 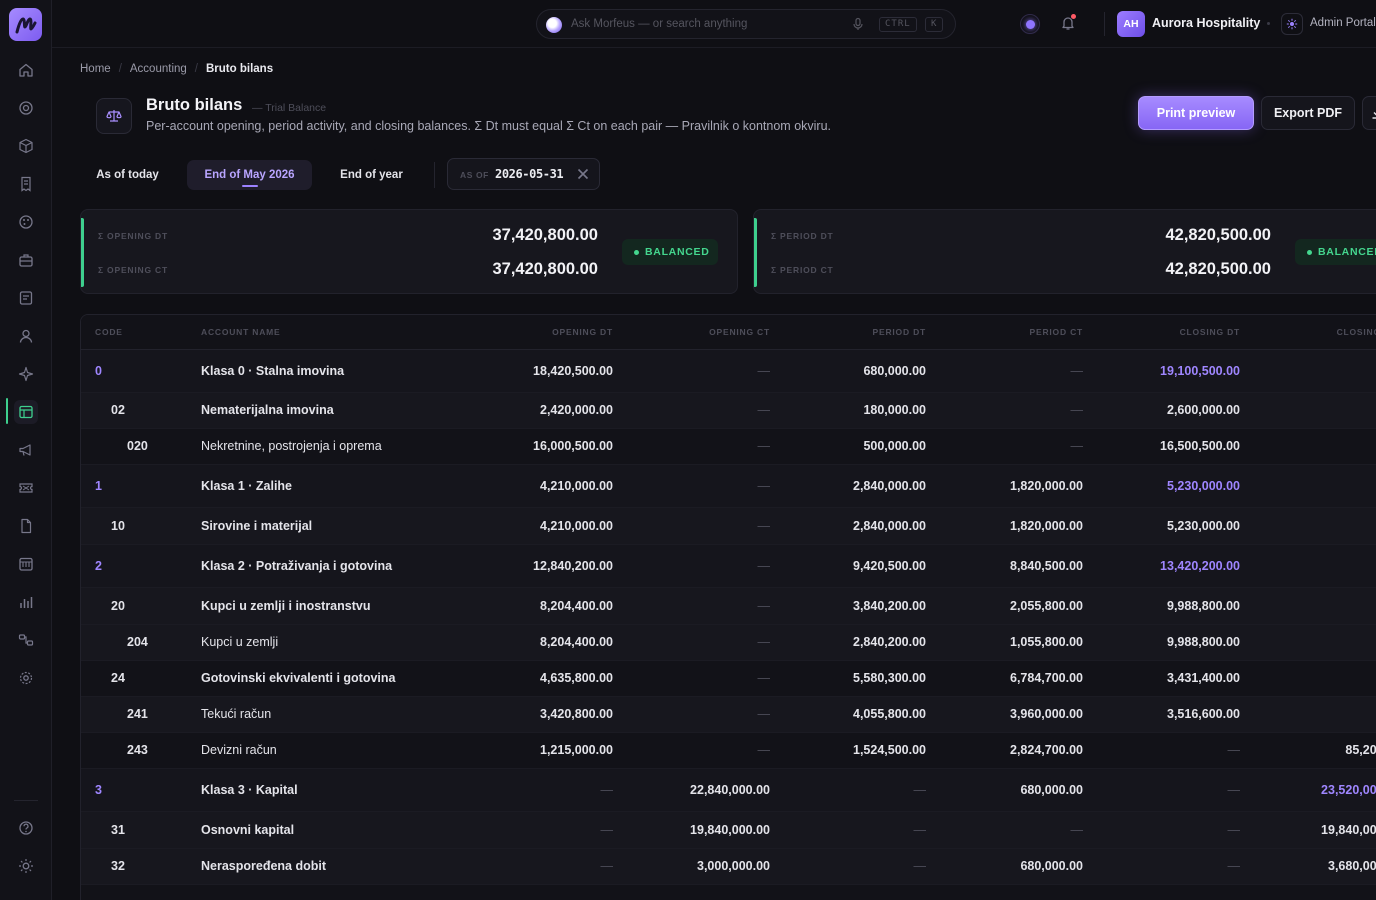 What do you see at coordinates (1356, 332) in the screenshot?
I see `column-header-closing-ct: CLOSING CT` at bounding box center [1356, 332].